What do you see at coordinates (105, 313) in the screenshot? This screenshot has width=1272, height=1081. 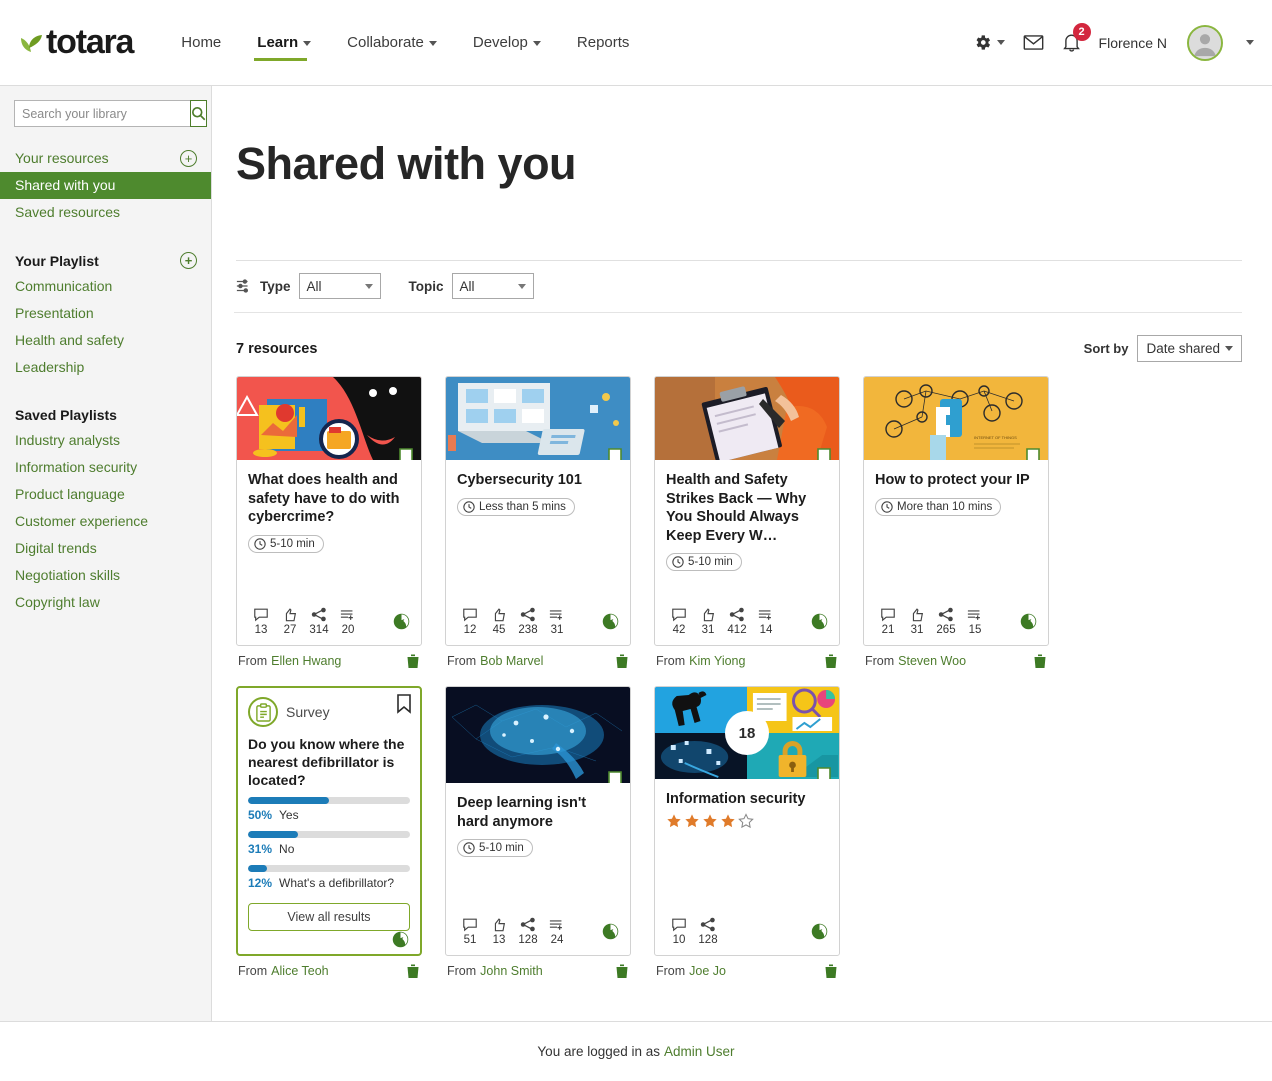 I see `sidebar-item-presentation: Presentation` at bounding box center [105, 313].